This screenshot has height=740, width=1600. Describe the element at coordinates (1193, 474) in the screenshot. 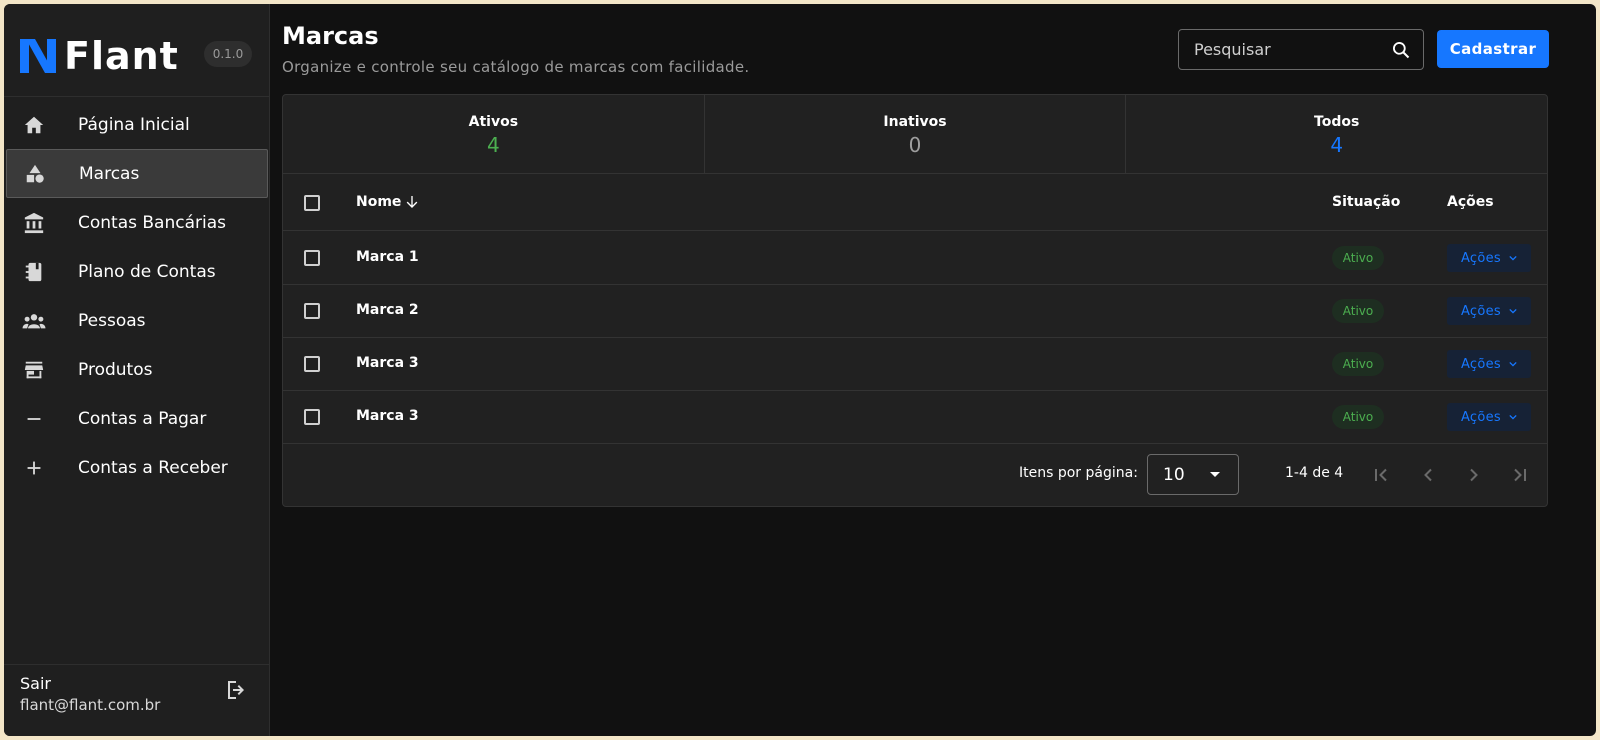

I see `items-per-page-select: 10` at that location.